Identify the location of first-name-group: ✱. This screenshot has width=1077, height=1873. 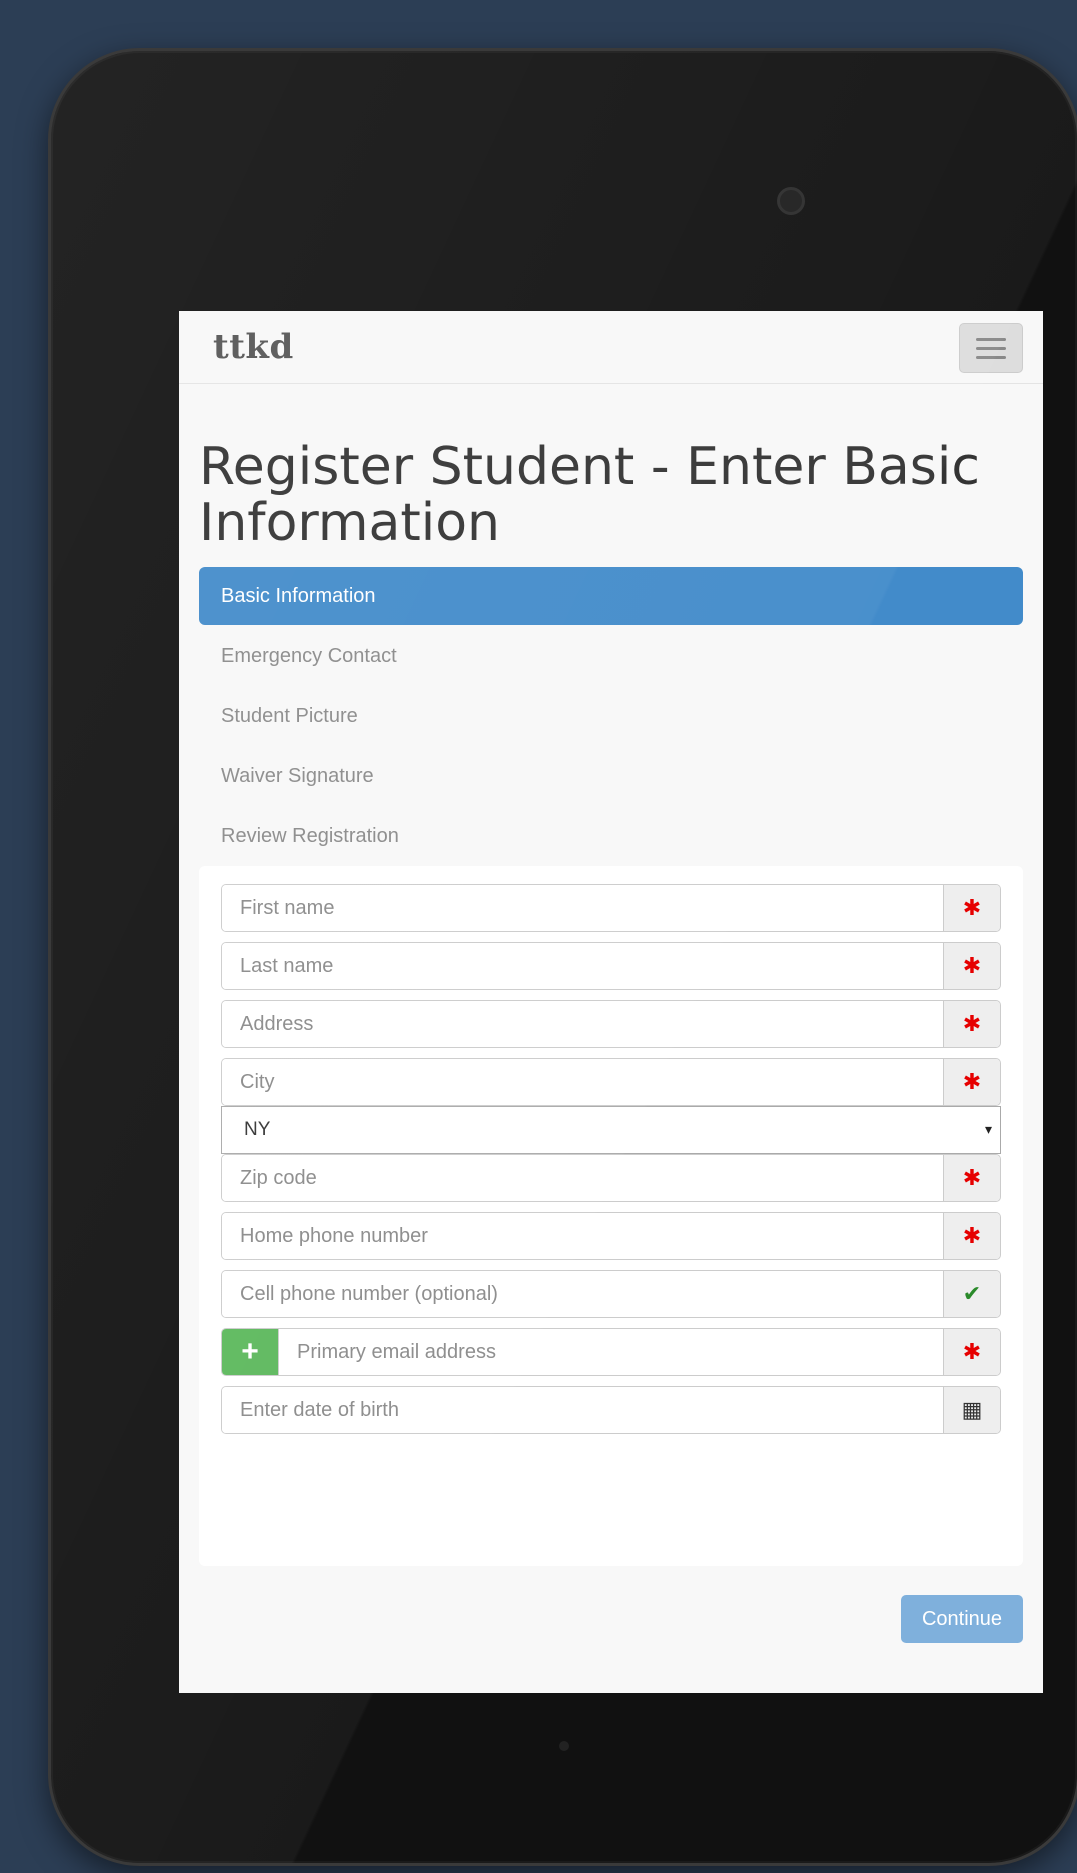
(611, 908).